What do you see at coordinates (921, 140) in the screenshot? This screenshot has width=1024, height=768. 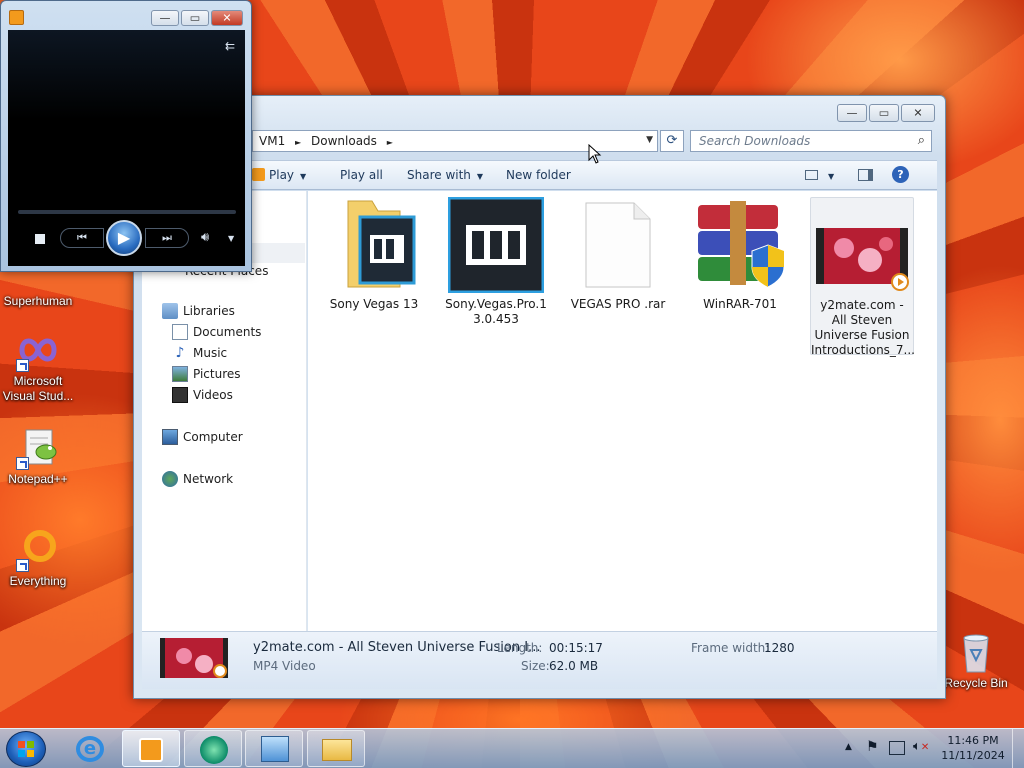 I see `search-icon: ⌕` at bounding box center [921, 140].